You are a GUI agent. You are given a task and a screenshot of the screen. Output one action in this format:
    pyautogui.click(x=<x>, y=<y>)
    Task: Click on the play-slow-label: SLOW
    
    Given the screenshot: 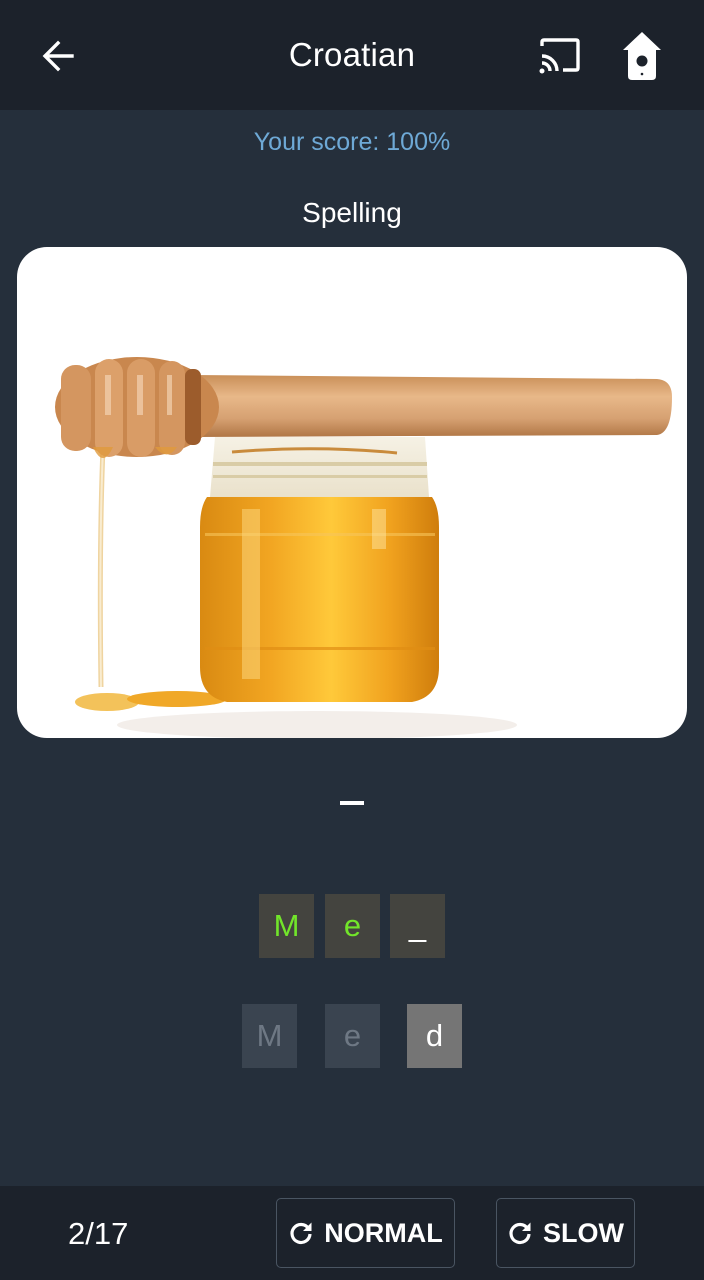 What is the action you would take?
    pyautogui.click(x=583, y=1232)
    